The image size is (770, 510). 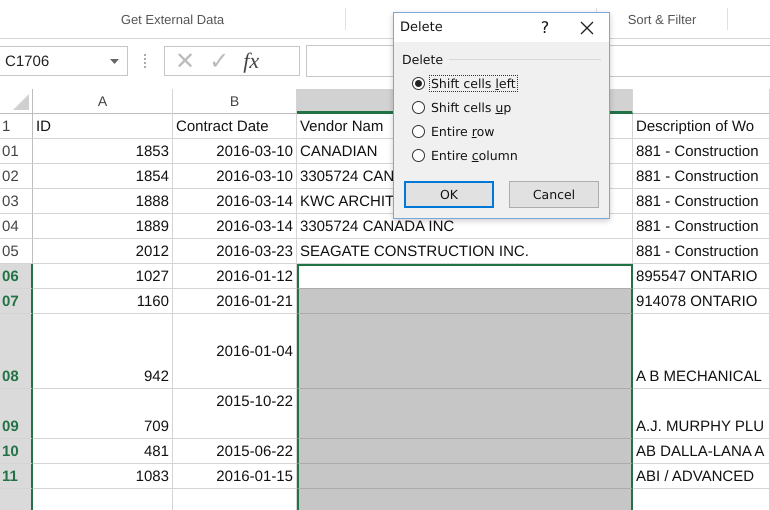 What do you see at coordinates (662, 19) in the screenshot?
I see `ribbon-group-label: Sort & Filter` at bounding box center [662, 19].